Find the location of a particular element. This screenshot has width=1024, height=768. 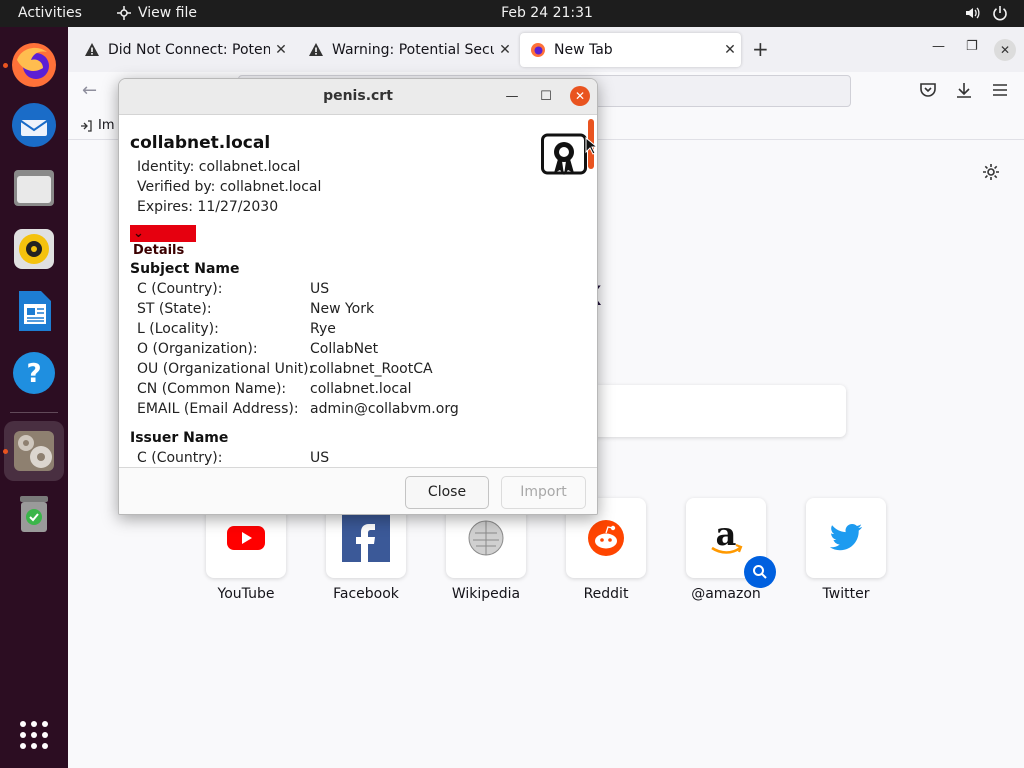

wikipedia-icon is located at coordinates (486, 538).